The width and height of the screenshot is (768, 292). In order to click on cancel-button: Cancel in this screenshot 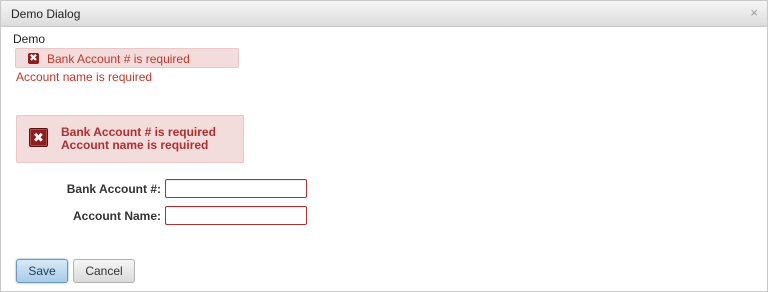, I will do `click(104, 271)`.